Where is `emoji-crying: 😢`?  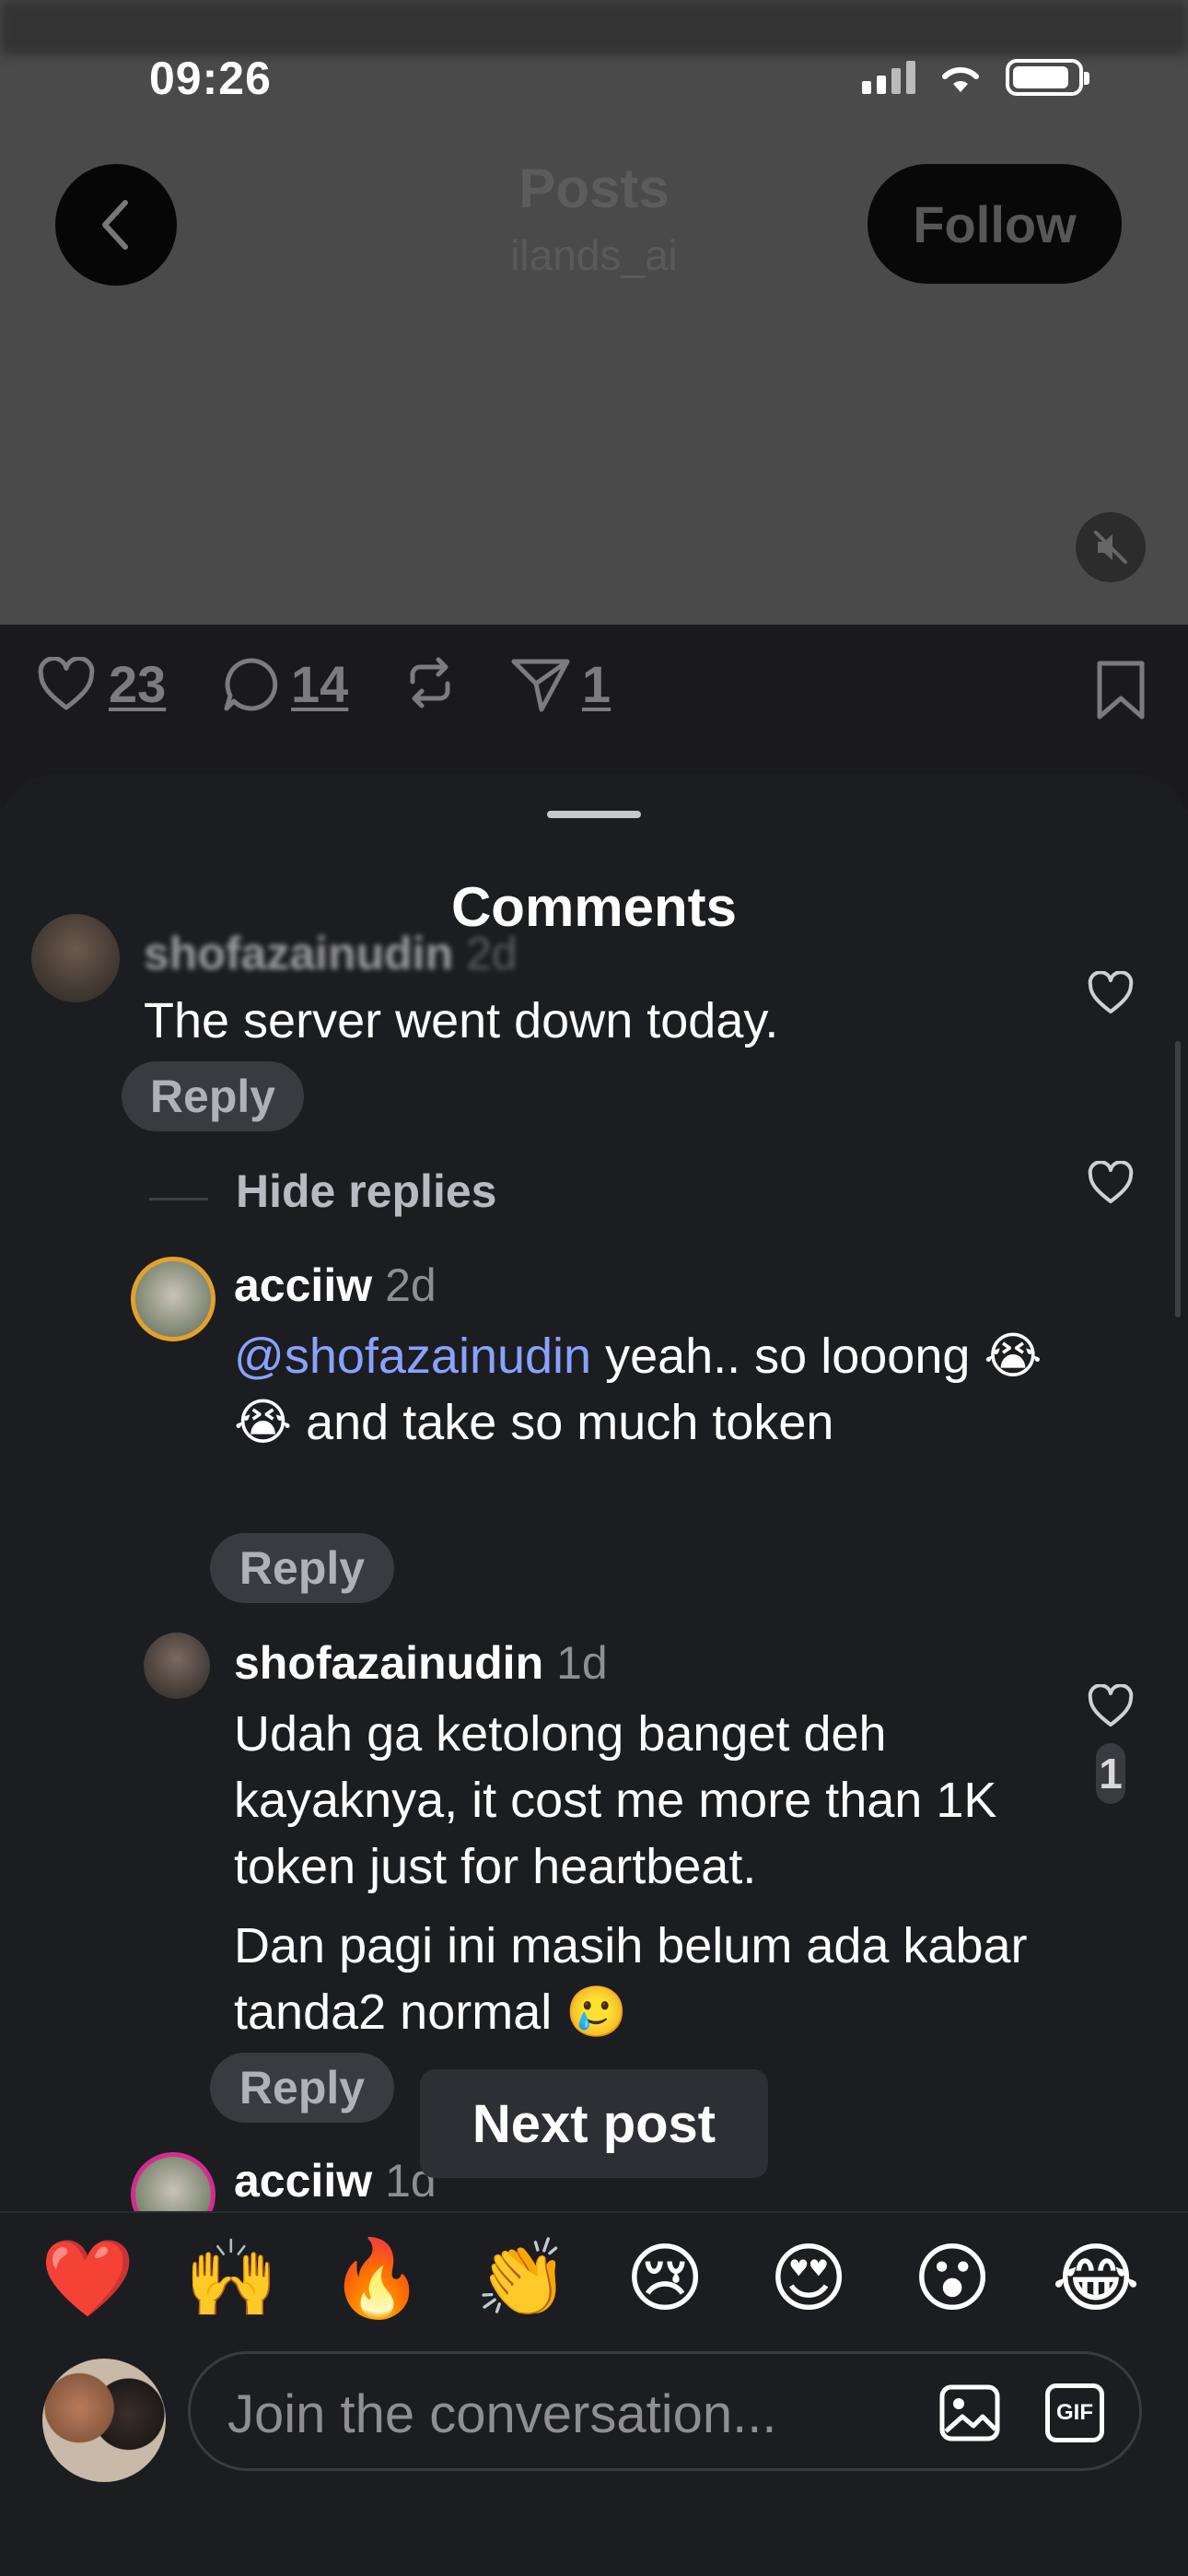 emoji-crying: 😢 is located at coordinates (665, 2279).